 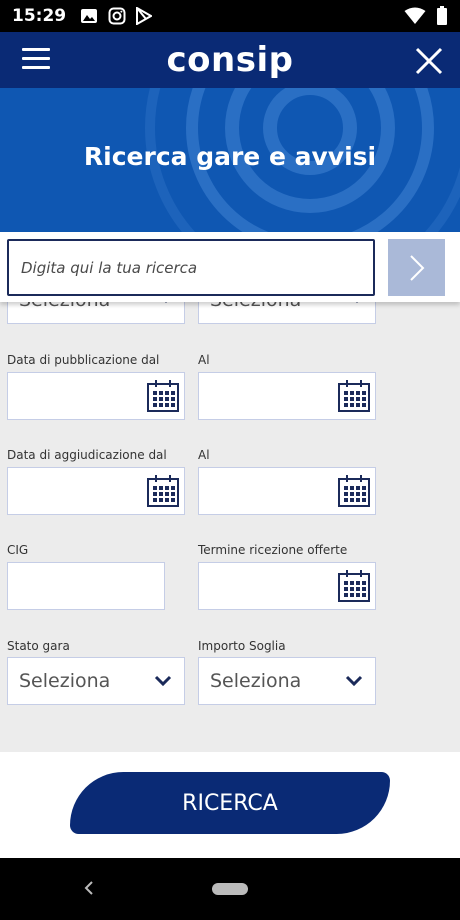 I want to click on award-date-from-label: Data di aggiudicazione dal, so click(x=87, y=455).